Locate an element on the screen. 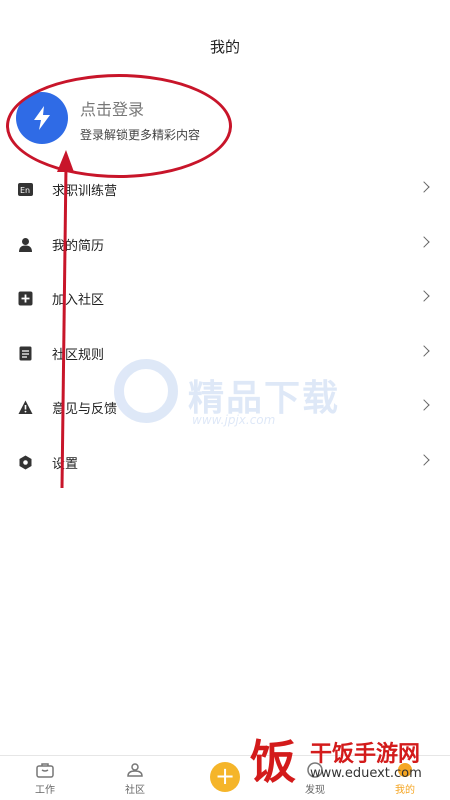 The image size is (450, 800). menu-item-feedback: 意见与反馈 is located at coordinates (225, 407).